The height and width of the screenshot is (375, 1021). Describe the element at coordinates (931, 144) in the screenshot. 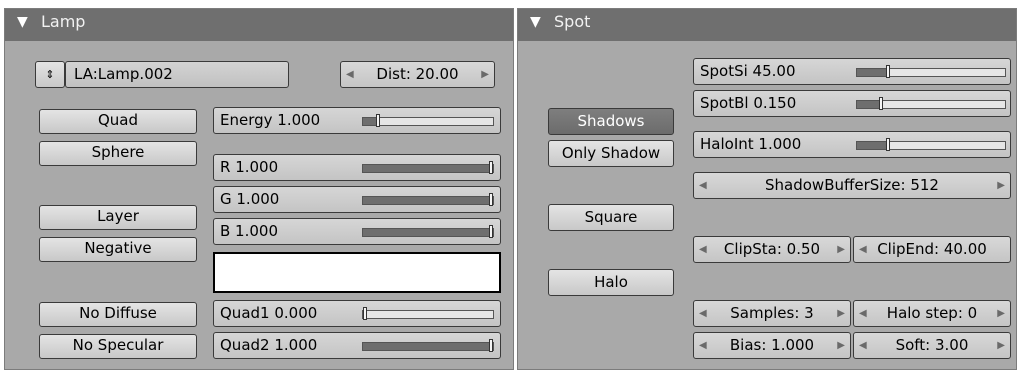

I see `halo-intensity-track` at that location.